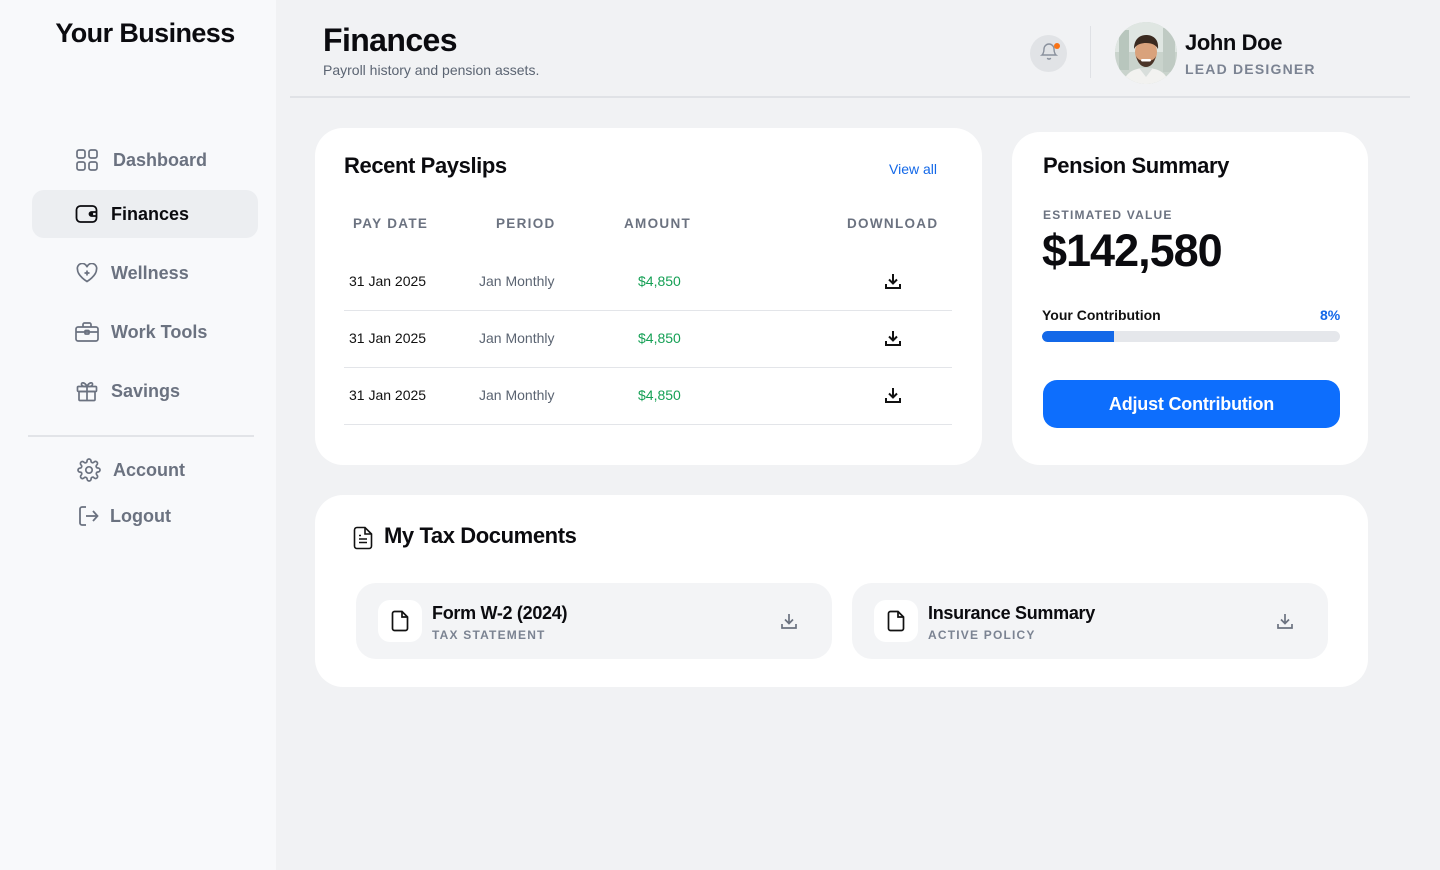 This screenshot has height=870, width=1440. Describe the element at coordinates (150, 272) in the screenshot. I see `sidebar-item-label: Wellness` at that location.